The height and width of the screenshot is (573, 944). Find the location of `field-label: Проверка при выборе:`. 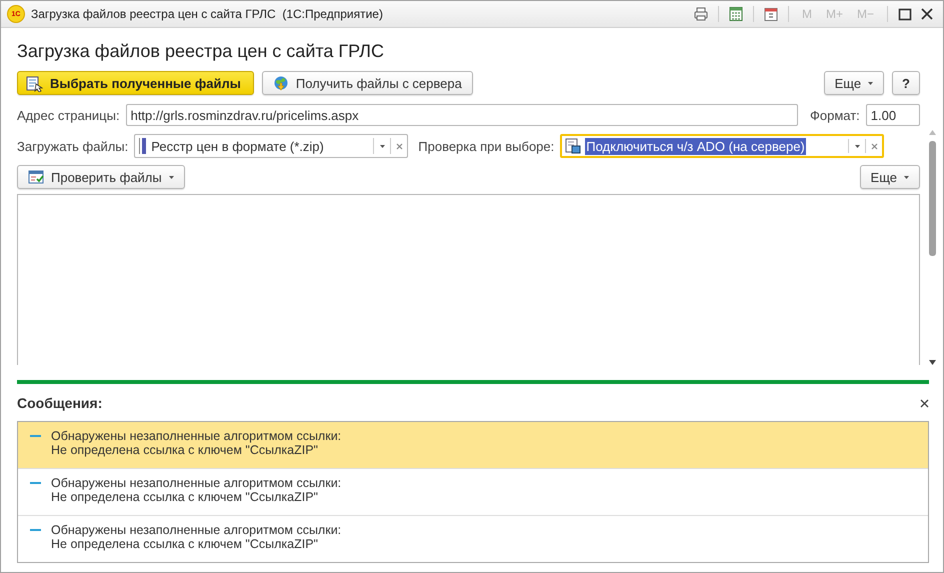

field-label: Проверка при выборе: is located at coordinates (486, 146).